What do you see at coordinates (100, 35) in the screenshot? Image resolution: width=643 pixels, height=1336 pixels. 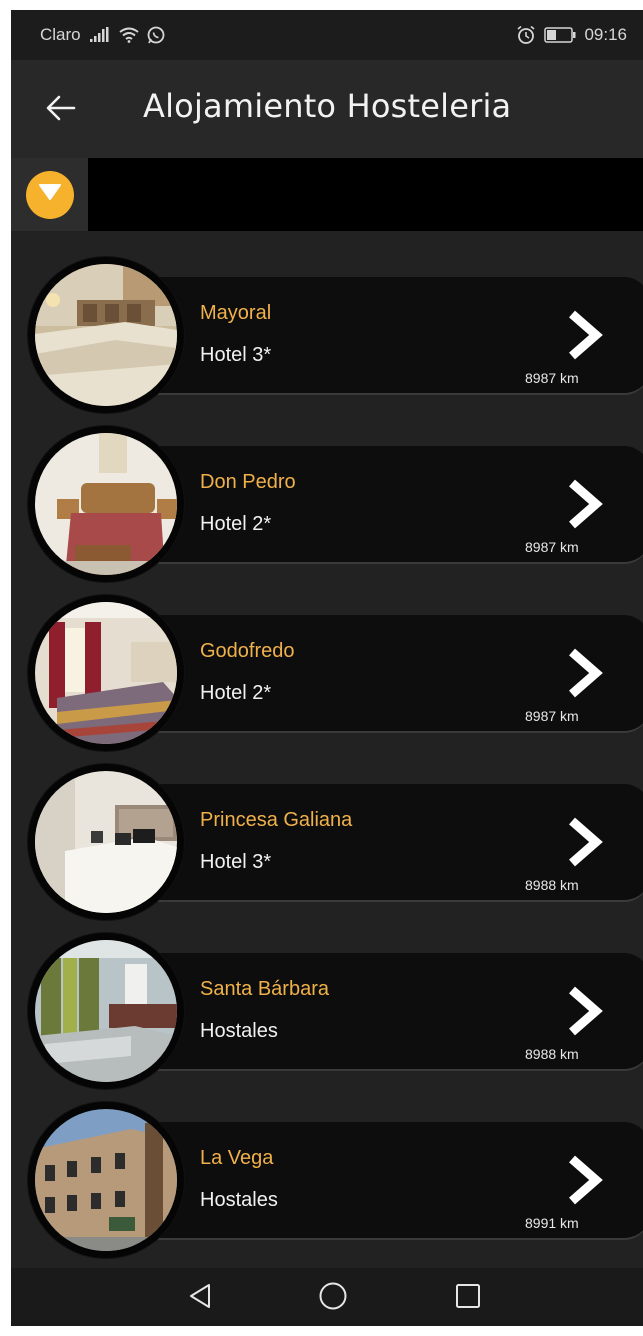 I see `signal-icon` at bounding box center [100, 35].